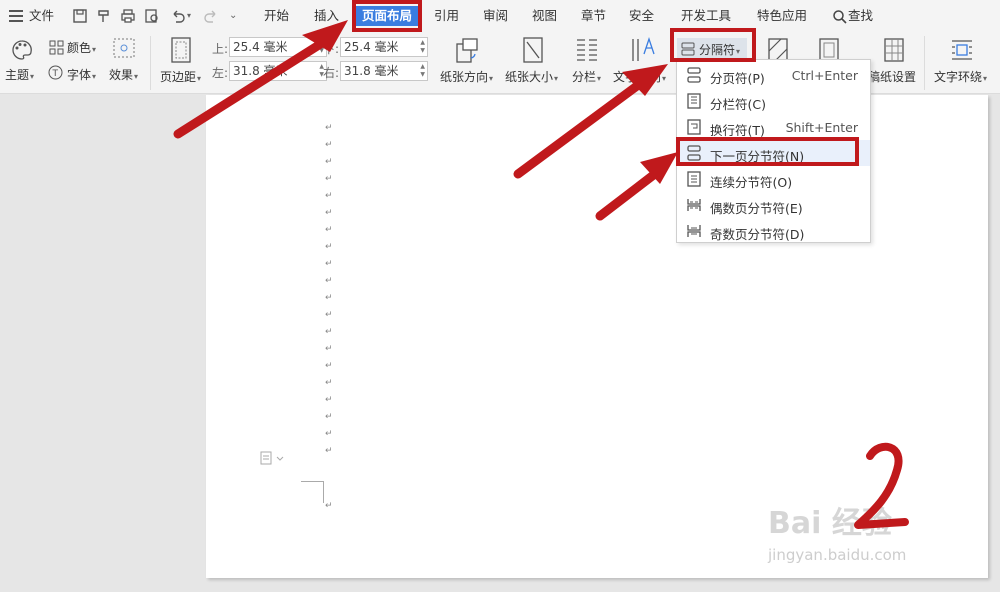 This screenshot has width=1000, height=592. Describe the element at coordinates (80, 16) in the screenshot. I see `save-icon` at that location.